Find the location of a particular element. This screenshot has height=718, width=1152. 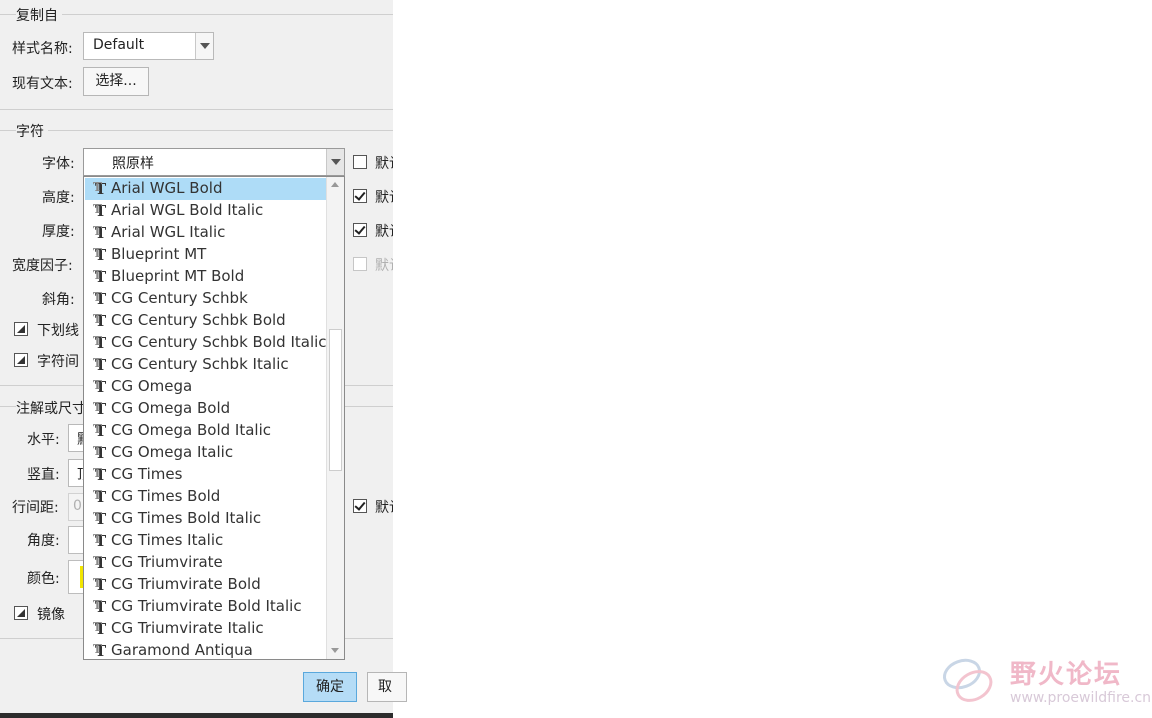

underline-toggle-icon is located at coordinates (21, 329).